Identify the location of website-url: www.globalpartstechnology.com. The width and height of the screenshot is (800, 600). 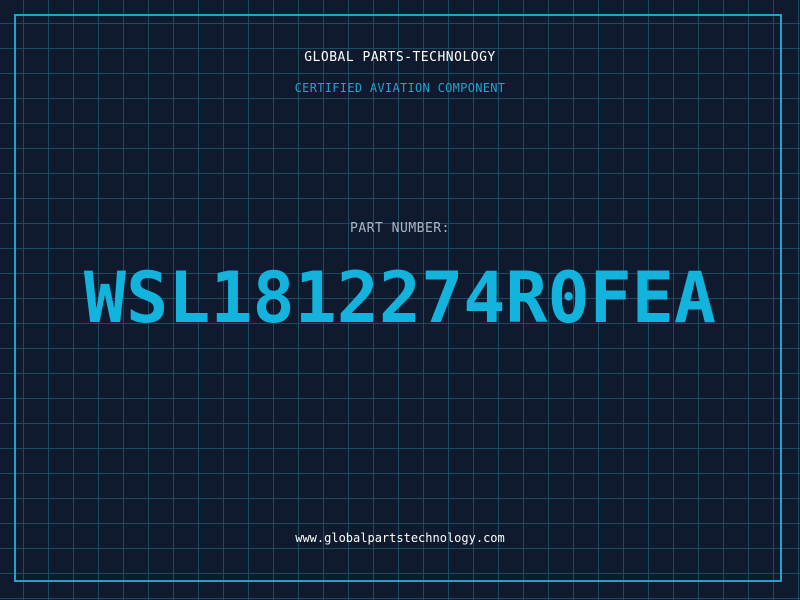
(400, 538).